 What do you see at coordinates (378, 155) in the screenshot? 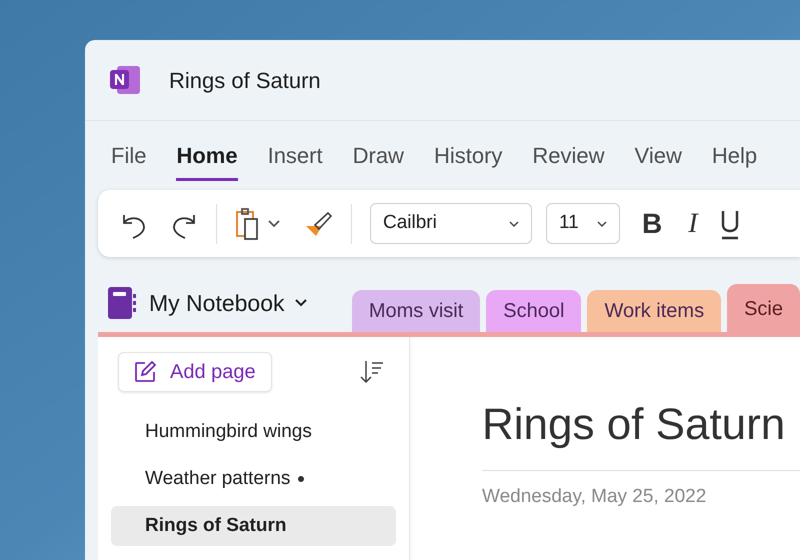
I see `menu-tab: Draw` at bounding box center [378, 155].